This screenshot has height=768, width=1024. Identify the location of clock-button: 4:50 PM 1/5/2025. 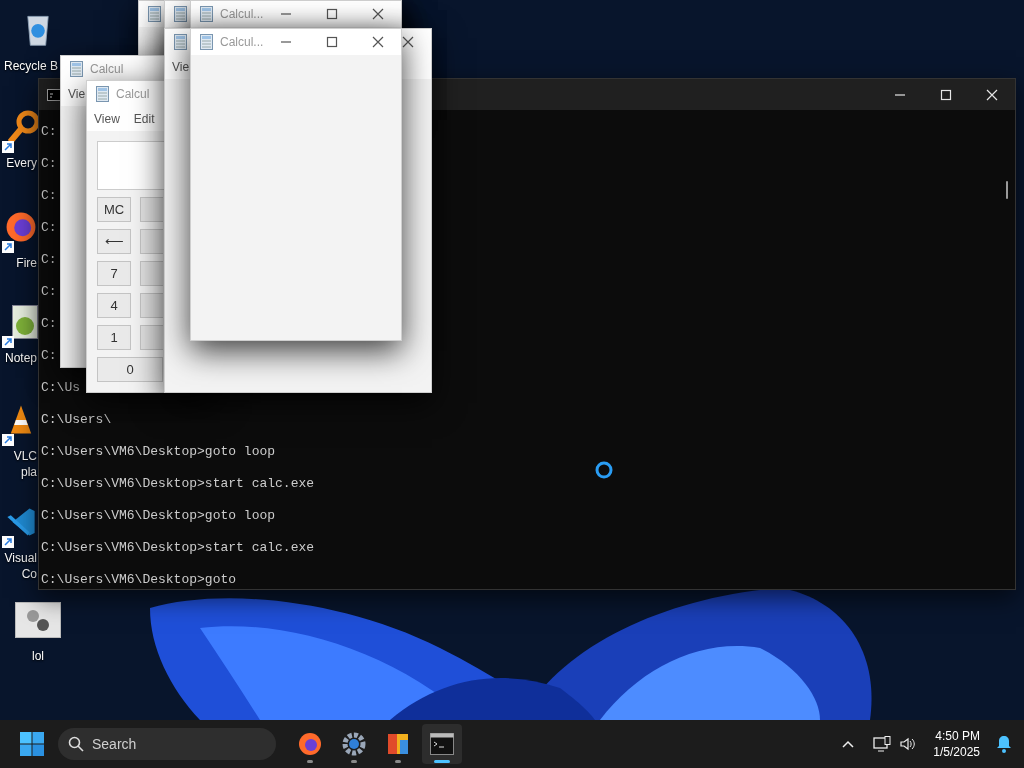
(956, 744).